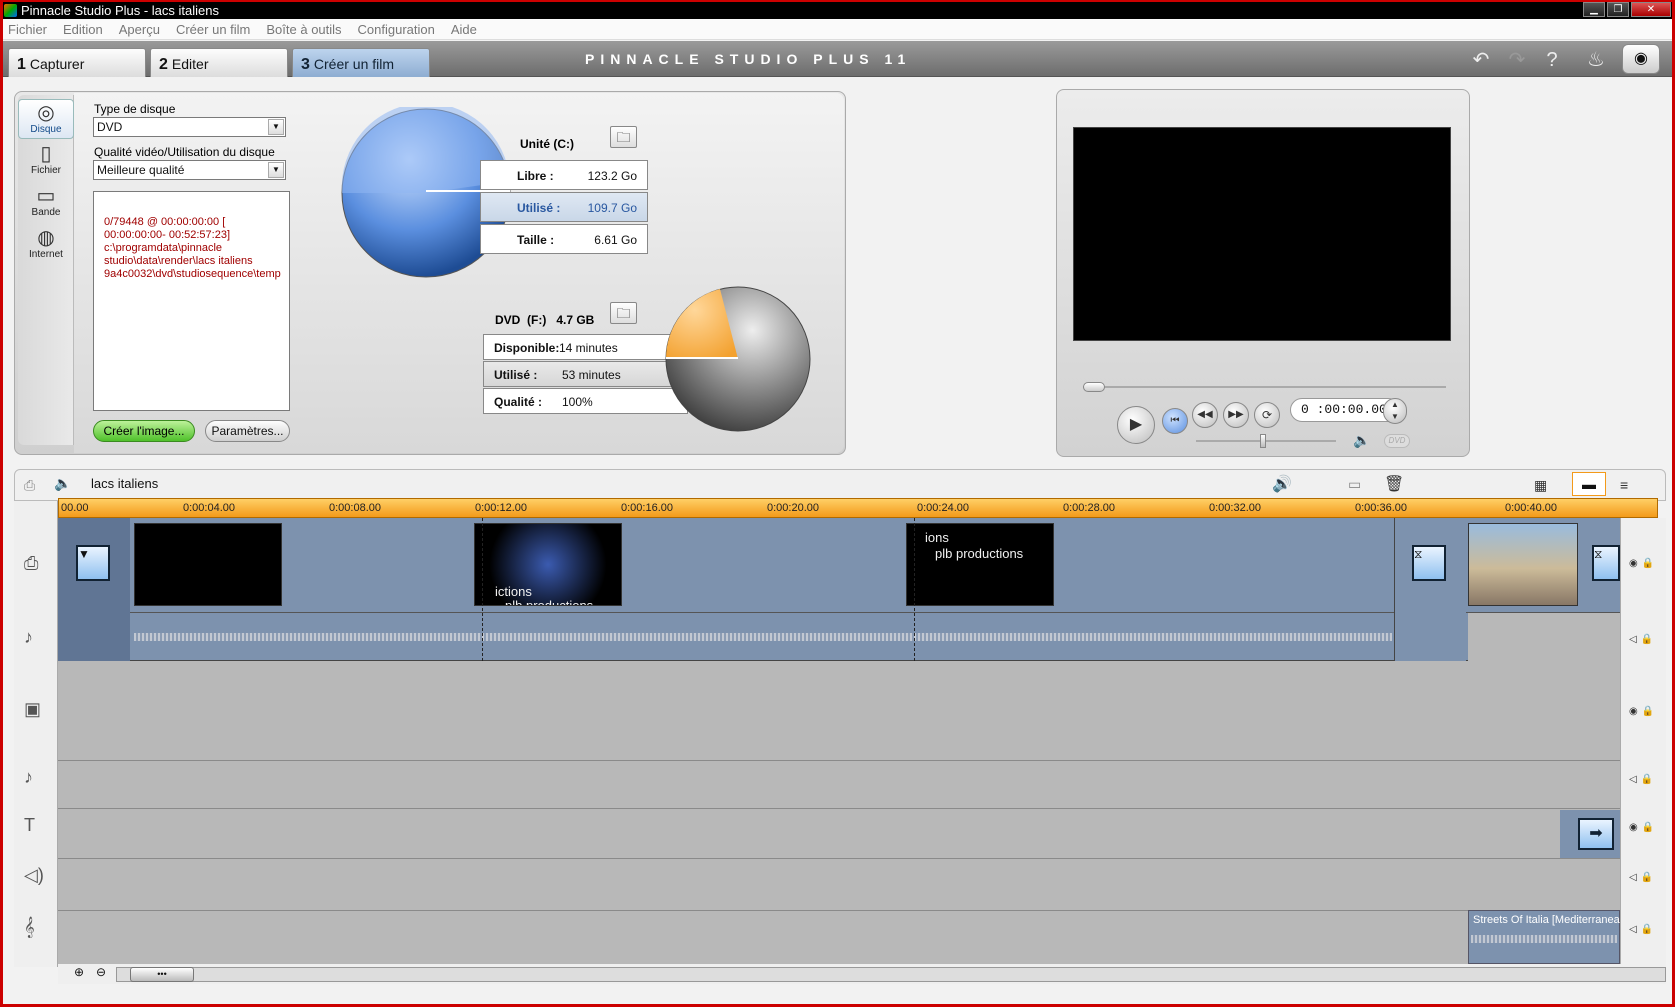 Image resolution: width=1675 pixels, height=1007 pixels. I want to click on original-audio-icon: ♪, so click(28, 637).